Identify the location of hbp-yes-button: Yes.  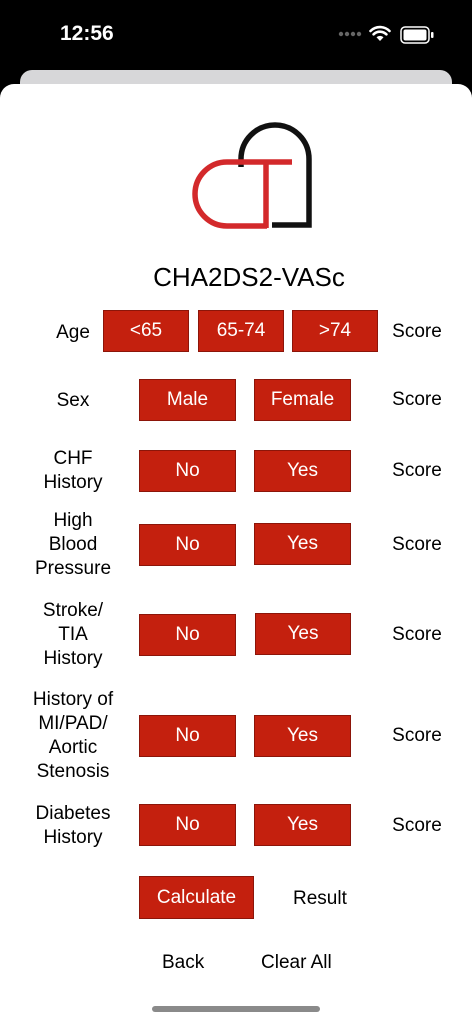
(302, 544).